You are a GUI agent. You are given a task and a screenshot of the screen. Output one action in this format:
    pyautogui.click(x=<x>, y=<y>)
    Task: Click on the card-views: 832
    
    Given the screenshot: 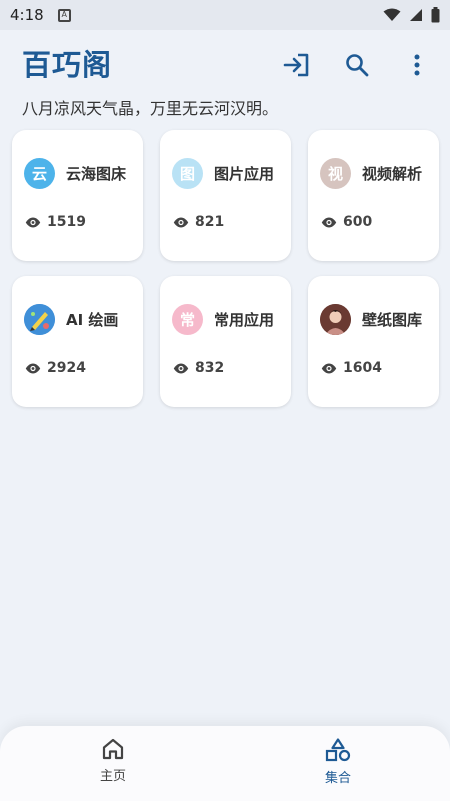 What is the action you would take?
    pyautogui.click(x=198, y=368)
    